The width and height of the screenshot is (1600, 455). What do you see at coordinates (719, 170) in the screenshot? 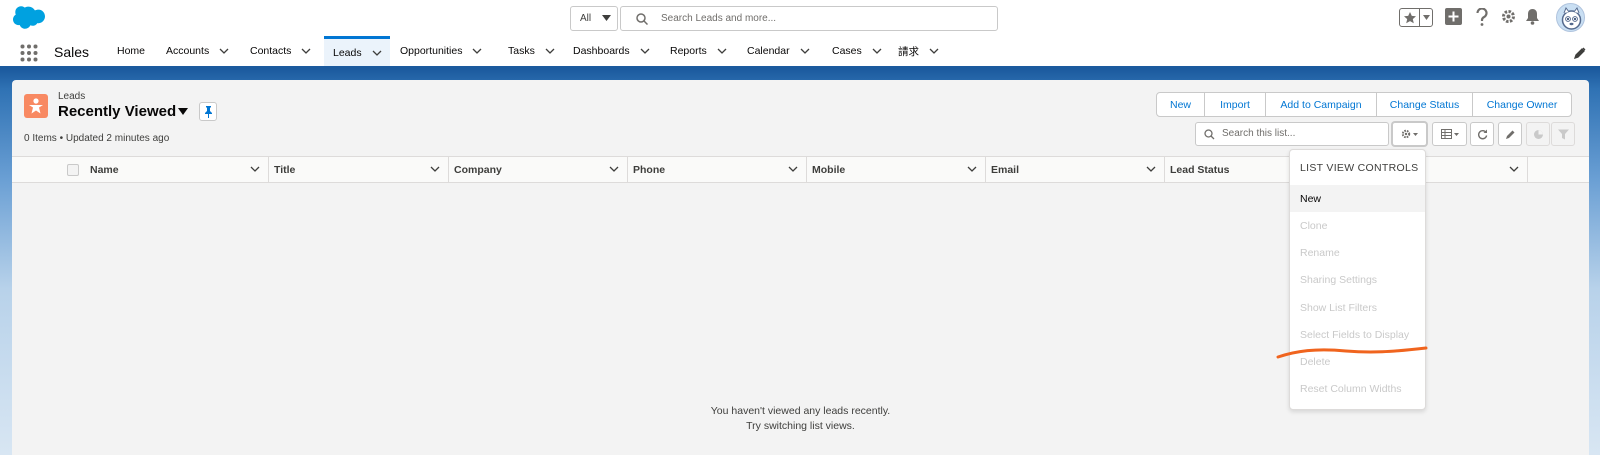
I see `column-header-phone: Phone` at bounding box center [719, 170].